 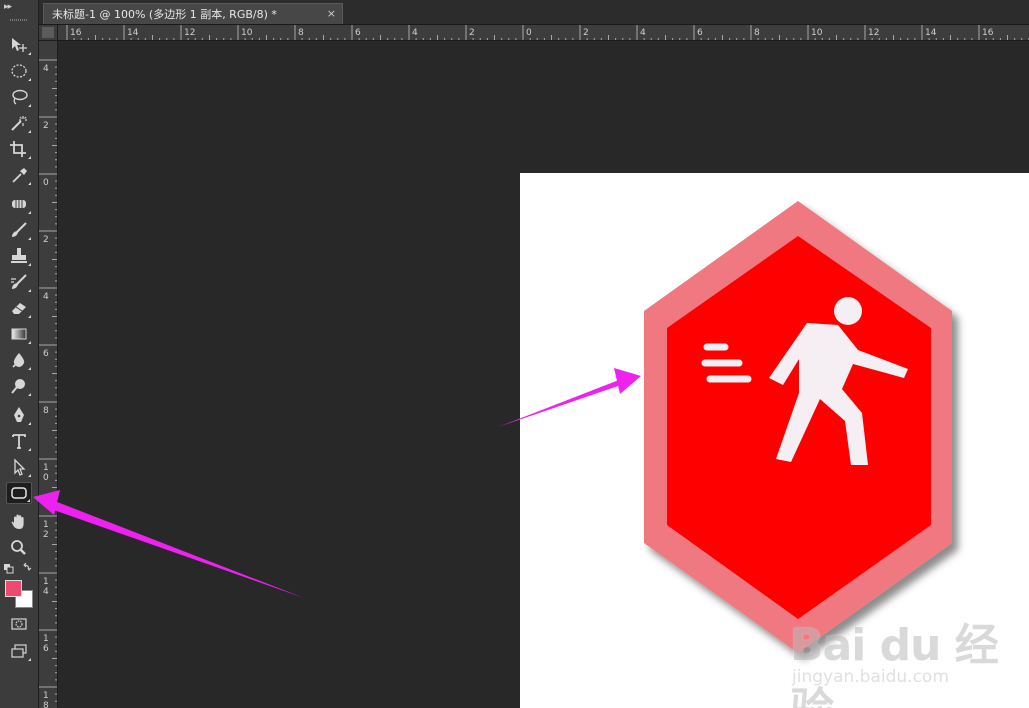 I want to click on quick-mask-button, so click(x=19, y=624).